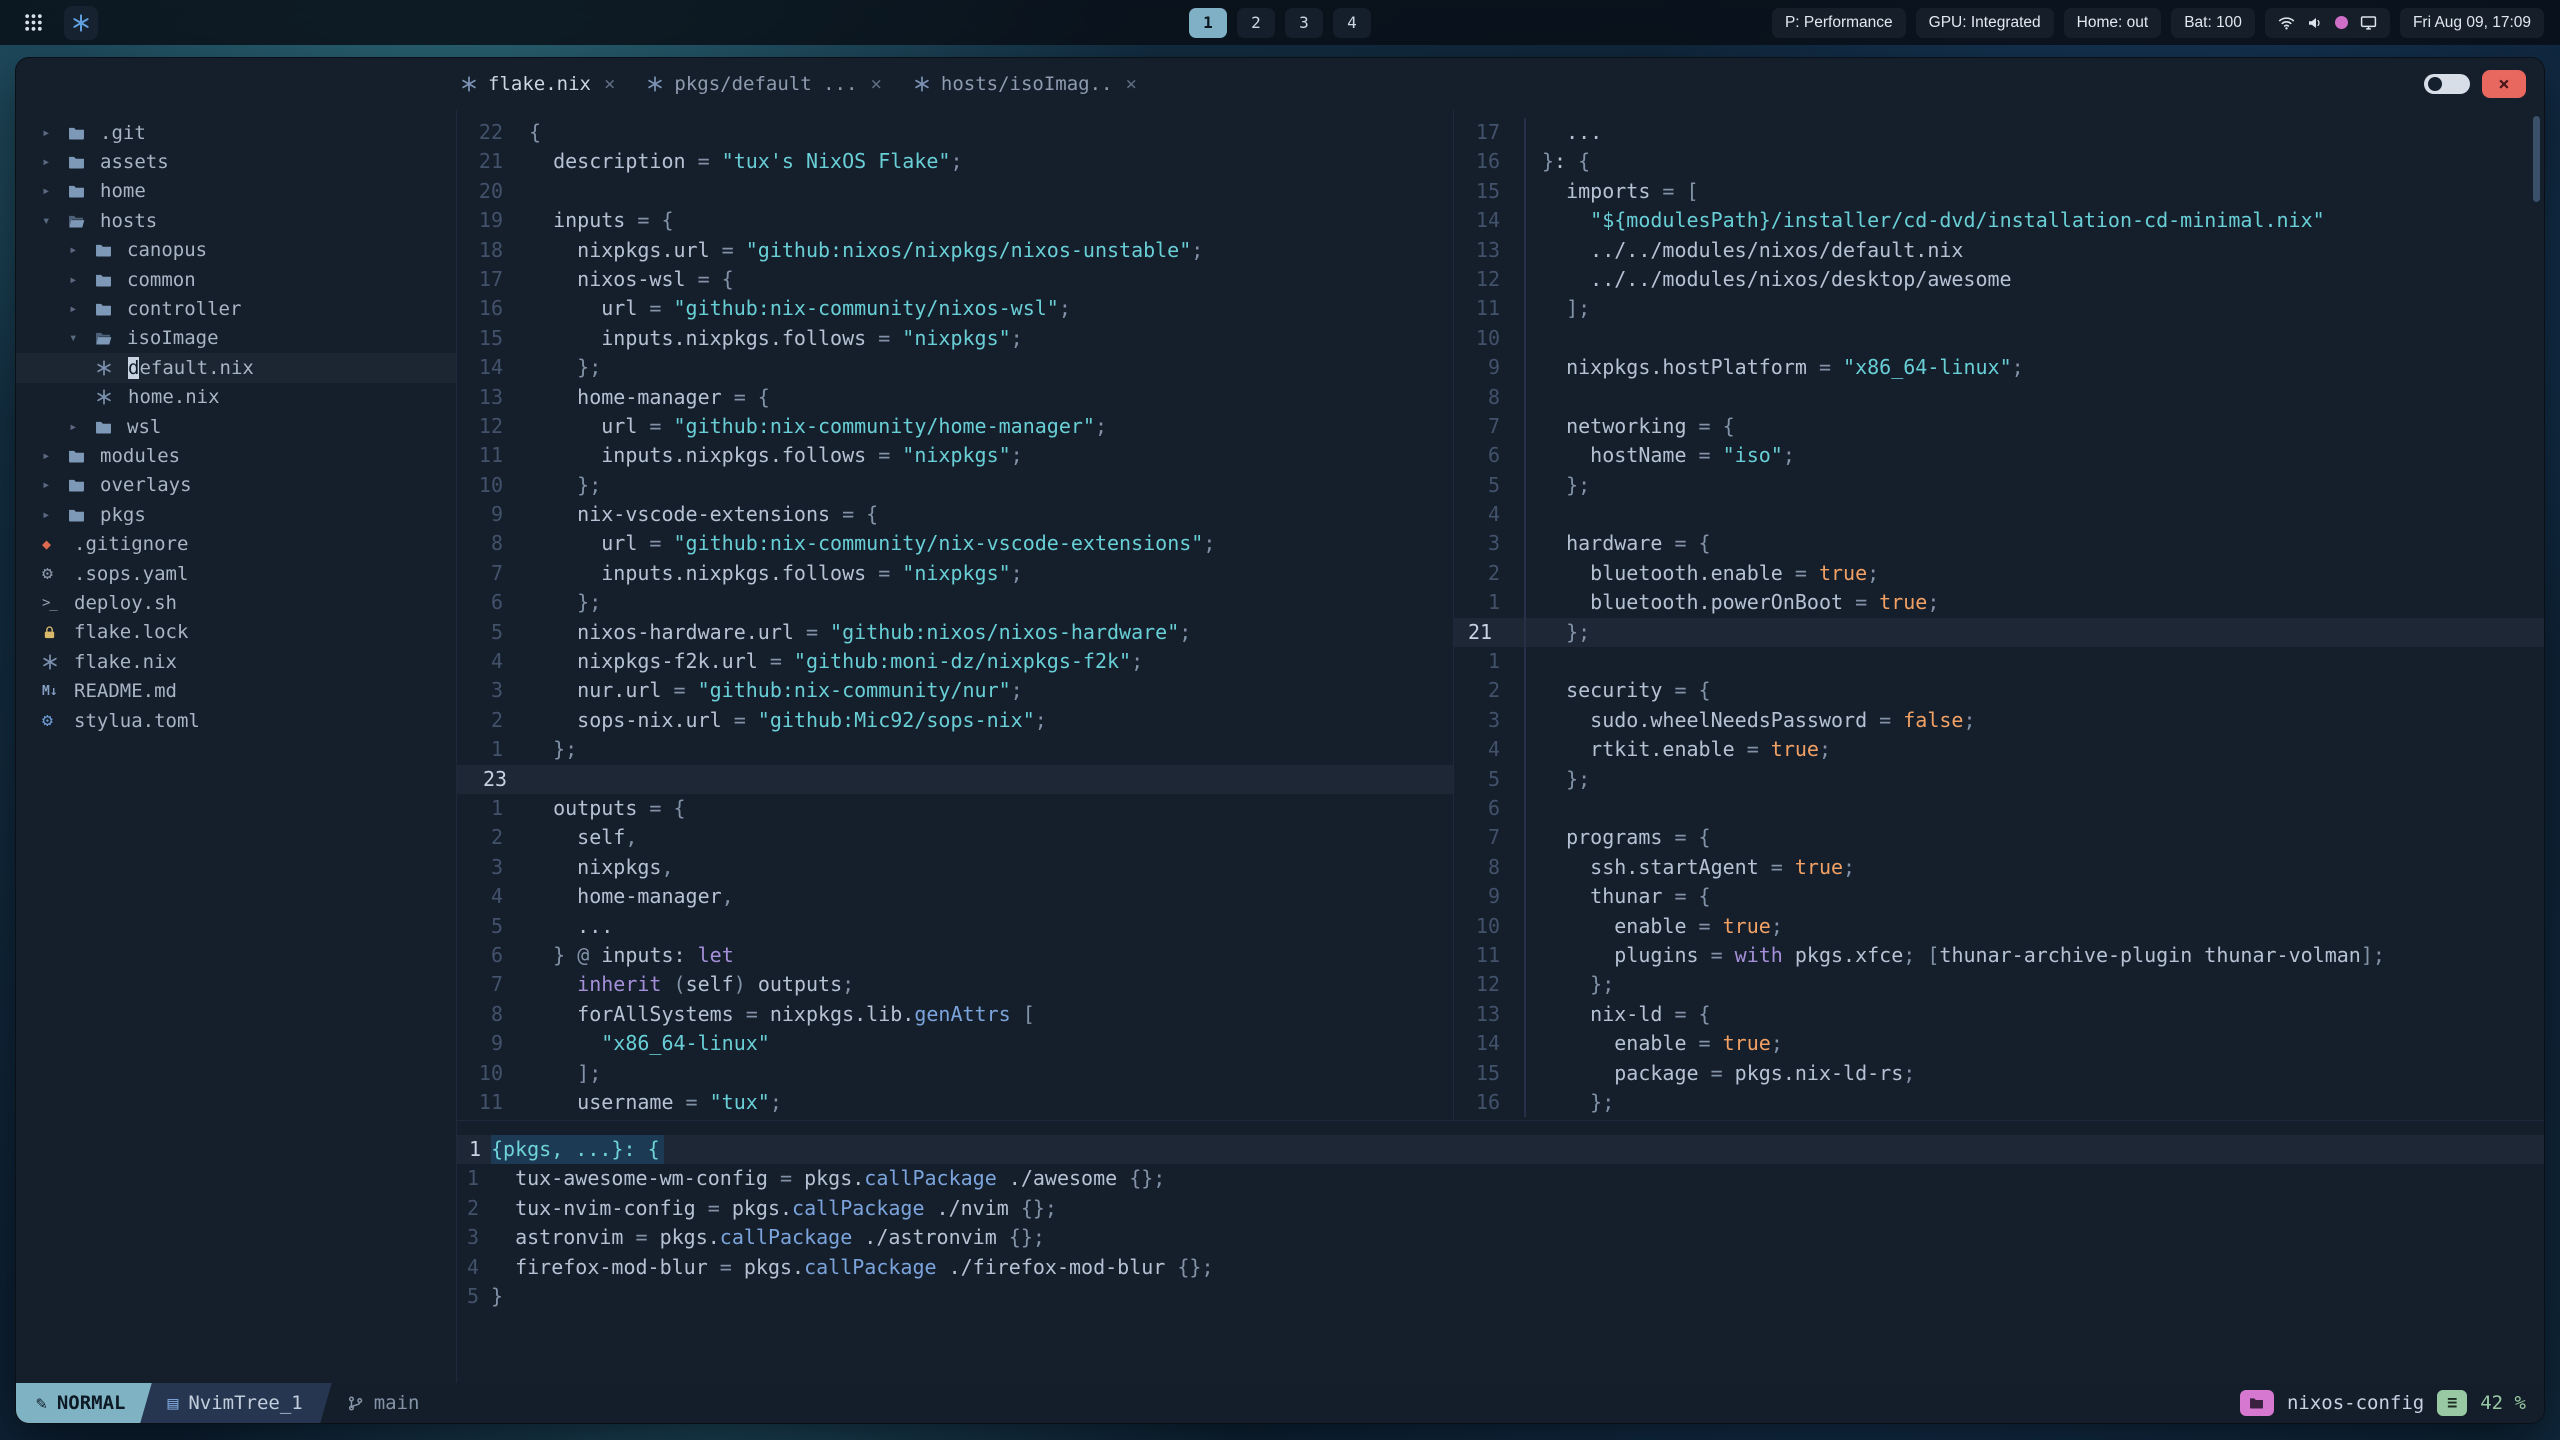  Describe the element at coordinates (2286, 22) in the screenshot. I see `wifi-icon` at that location.